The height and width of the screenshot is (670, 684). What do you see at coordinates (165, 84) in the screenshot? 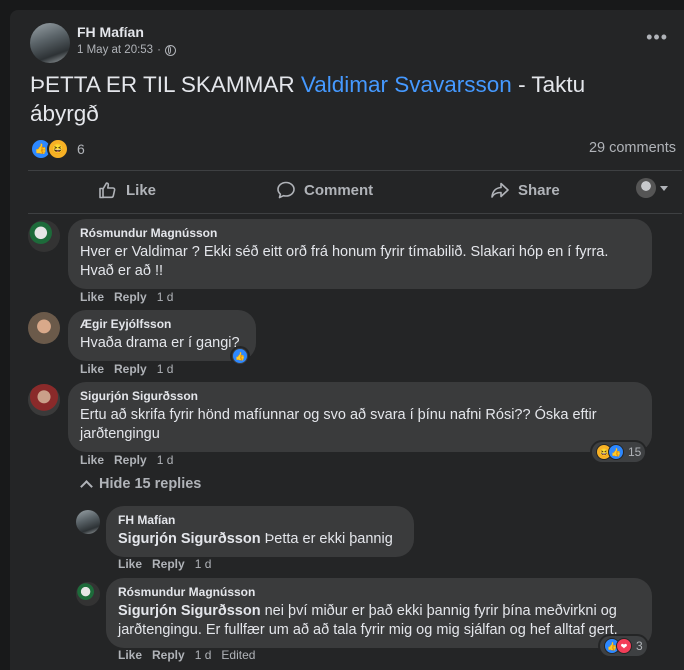
I see `post-text-before: ÞETTA ER TIL SKAMMAR` at bounding box center [165, 84].